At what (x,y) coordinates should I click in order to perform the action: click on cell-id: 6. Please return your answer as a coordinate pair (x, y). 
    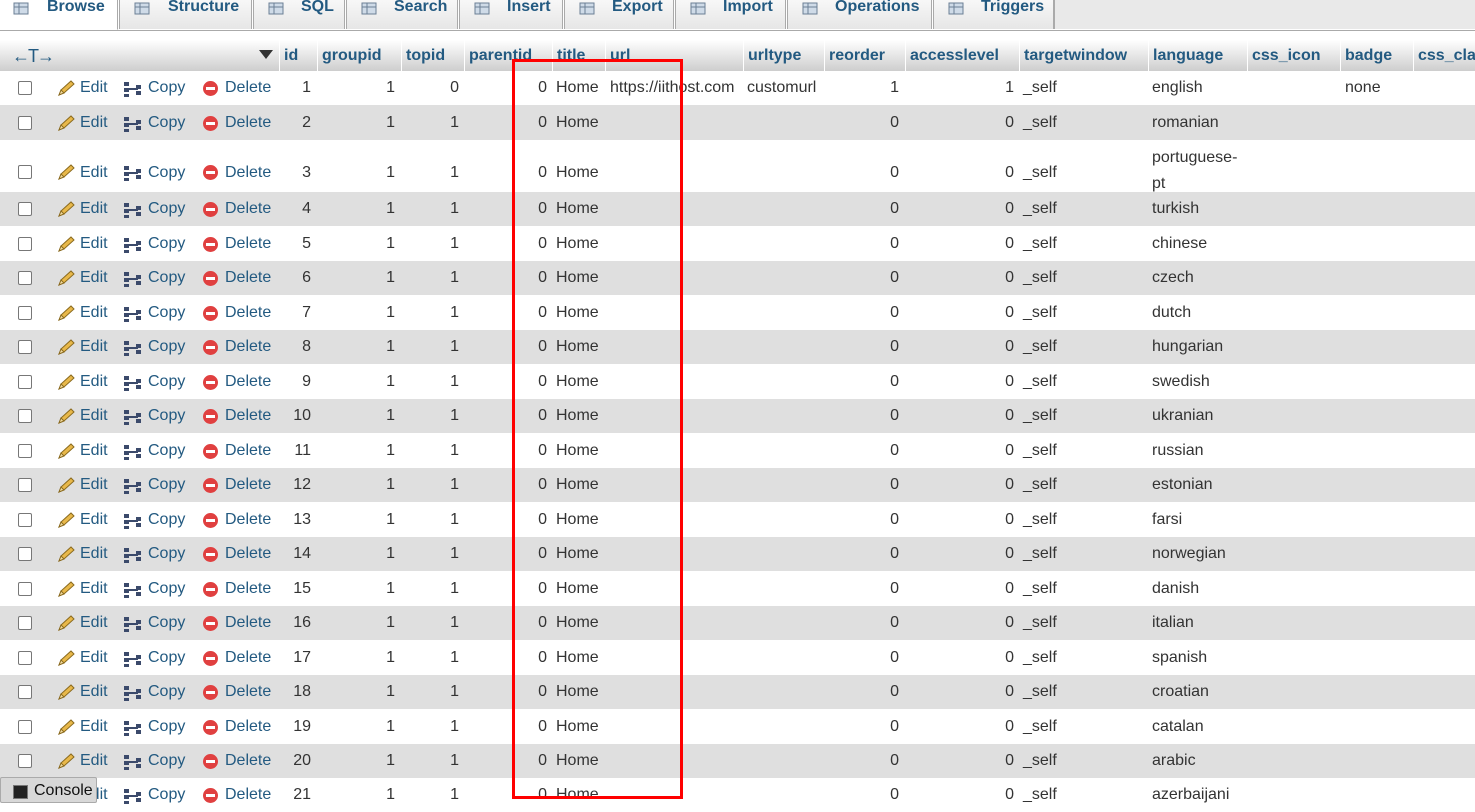
    Looking at the image, I should click on (295, 278).